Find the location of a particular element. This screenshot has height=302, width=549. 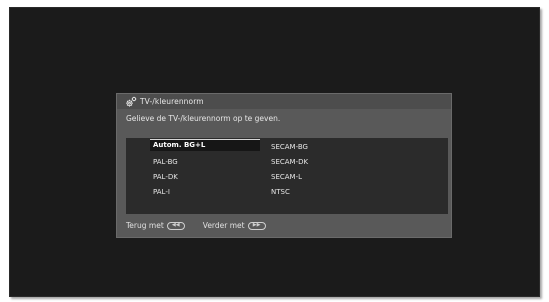

dialog-prompt: Gelieve de TV-/kleurennorm op te geven. is located at coordinates (203, 118).